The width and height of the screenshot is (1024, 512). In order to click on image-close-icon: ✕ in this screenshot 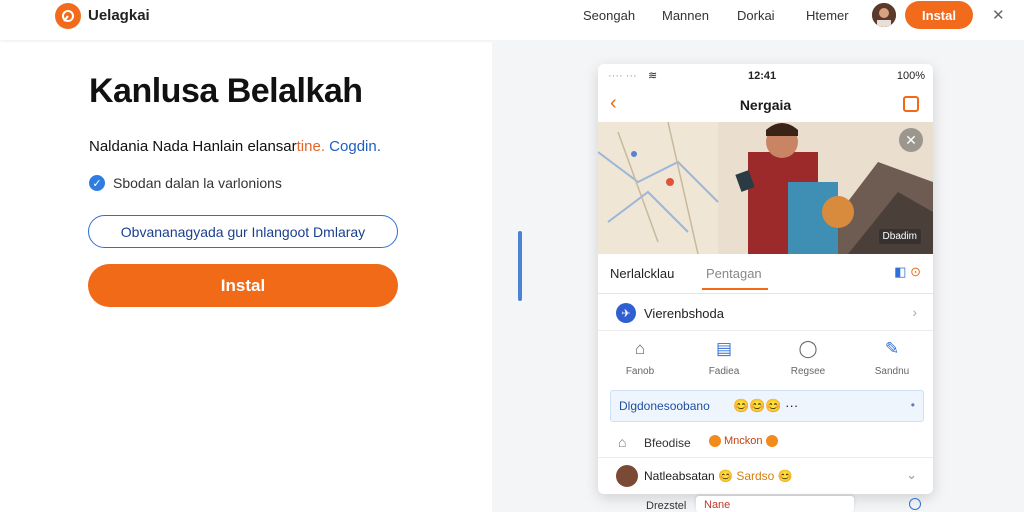, I will do `click(911, 140)`.